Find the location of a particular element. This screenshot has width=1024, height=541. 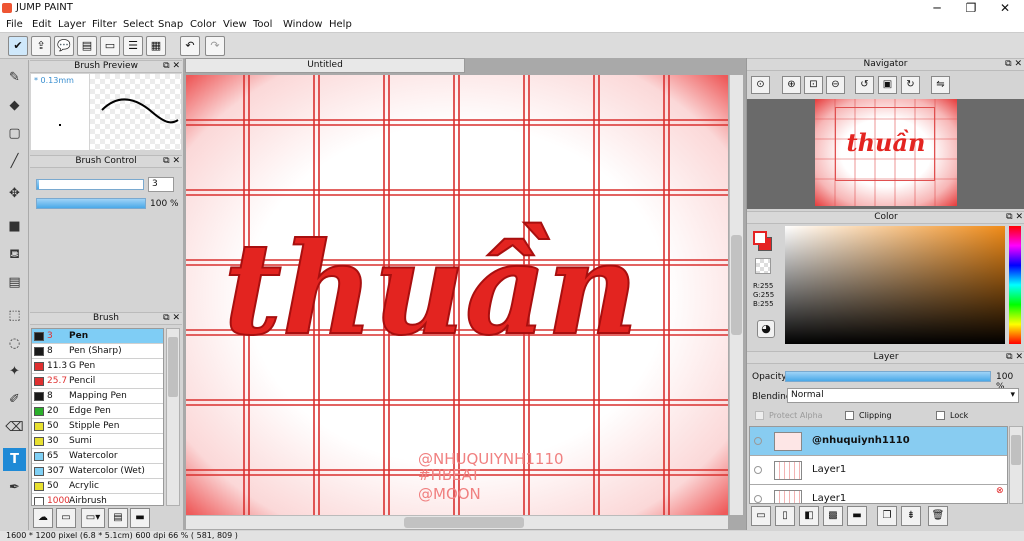

layer-row: Layer1 ⊗ is located at coordinates (878, 494).